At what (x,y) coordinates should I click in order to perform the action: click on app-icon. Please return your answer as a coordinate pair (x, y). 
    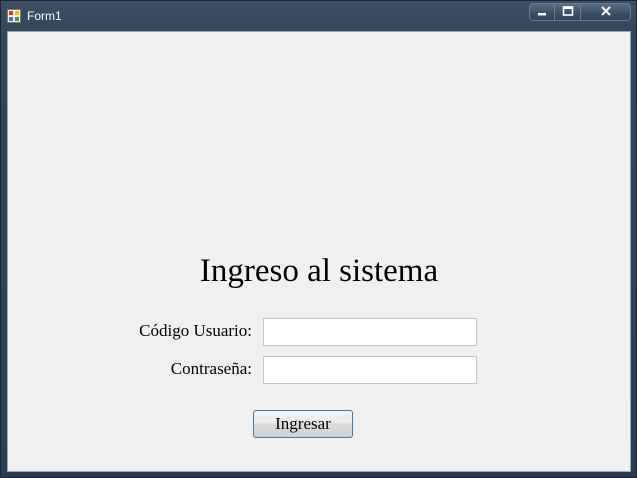
    Looking at the image, I should click on (14, 16).